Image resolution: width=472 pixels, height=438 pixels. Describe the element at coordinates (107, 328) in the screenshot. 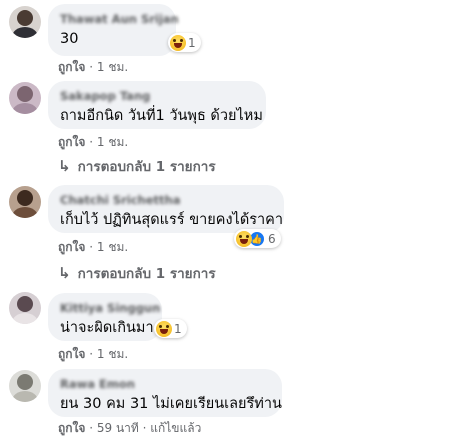

I see `comment-text: น่าจะผิดเกินมา` at that location.